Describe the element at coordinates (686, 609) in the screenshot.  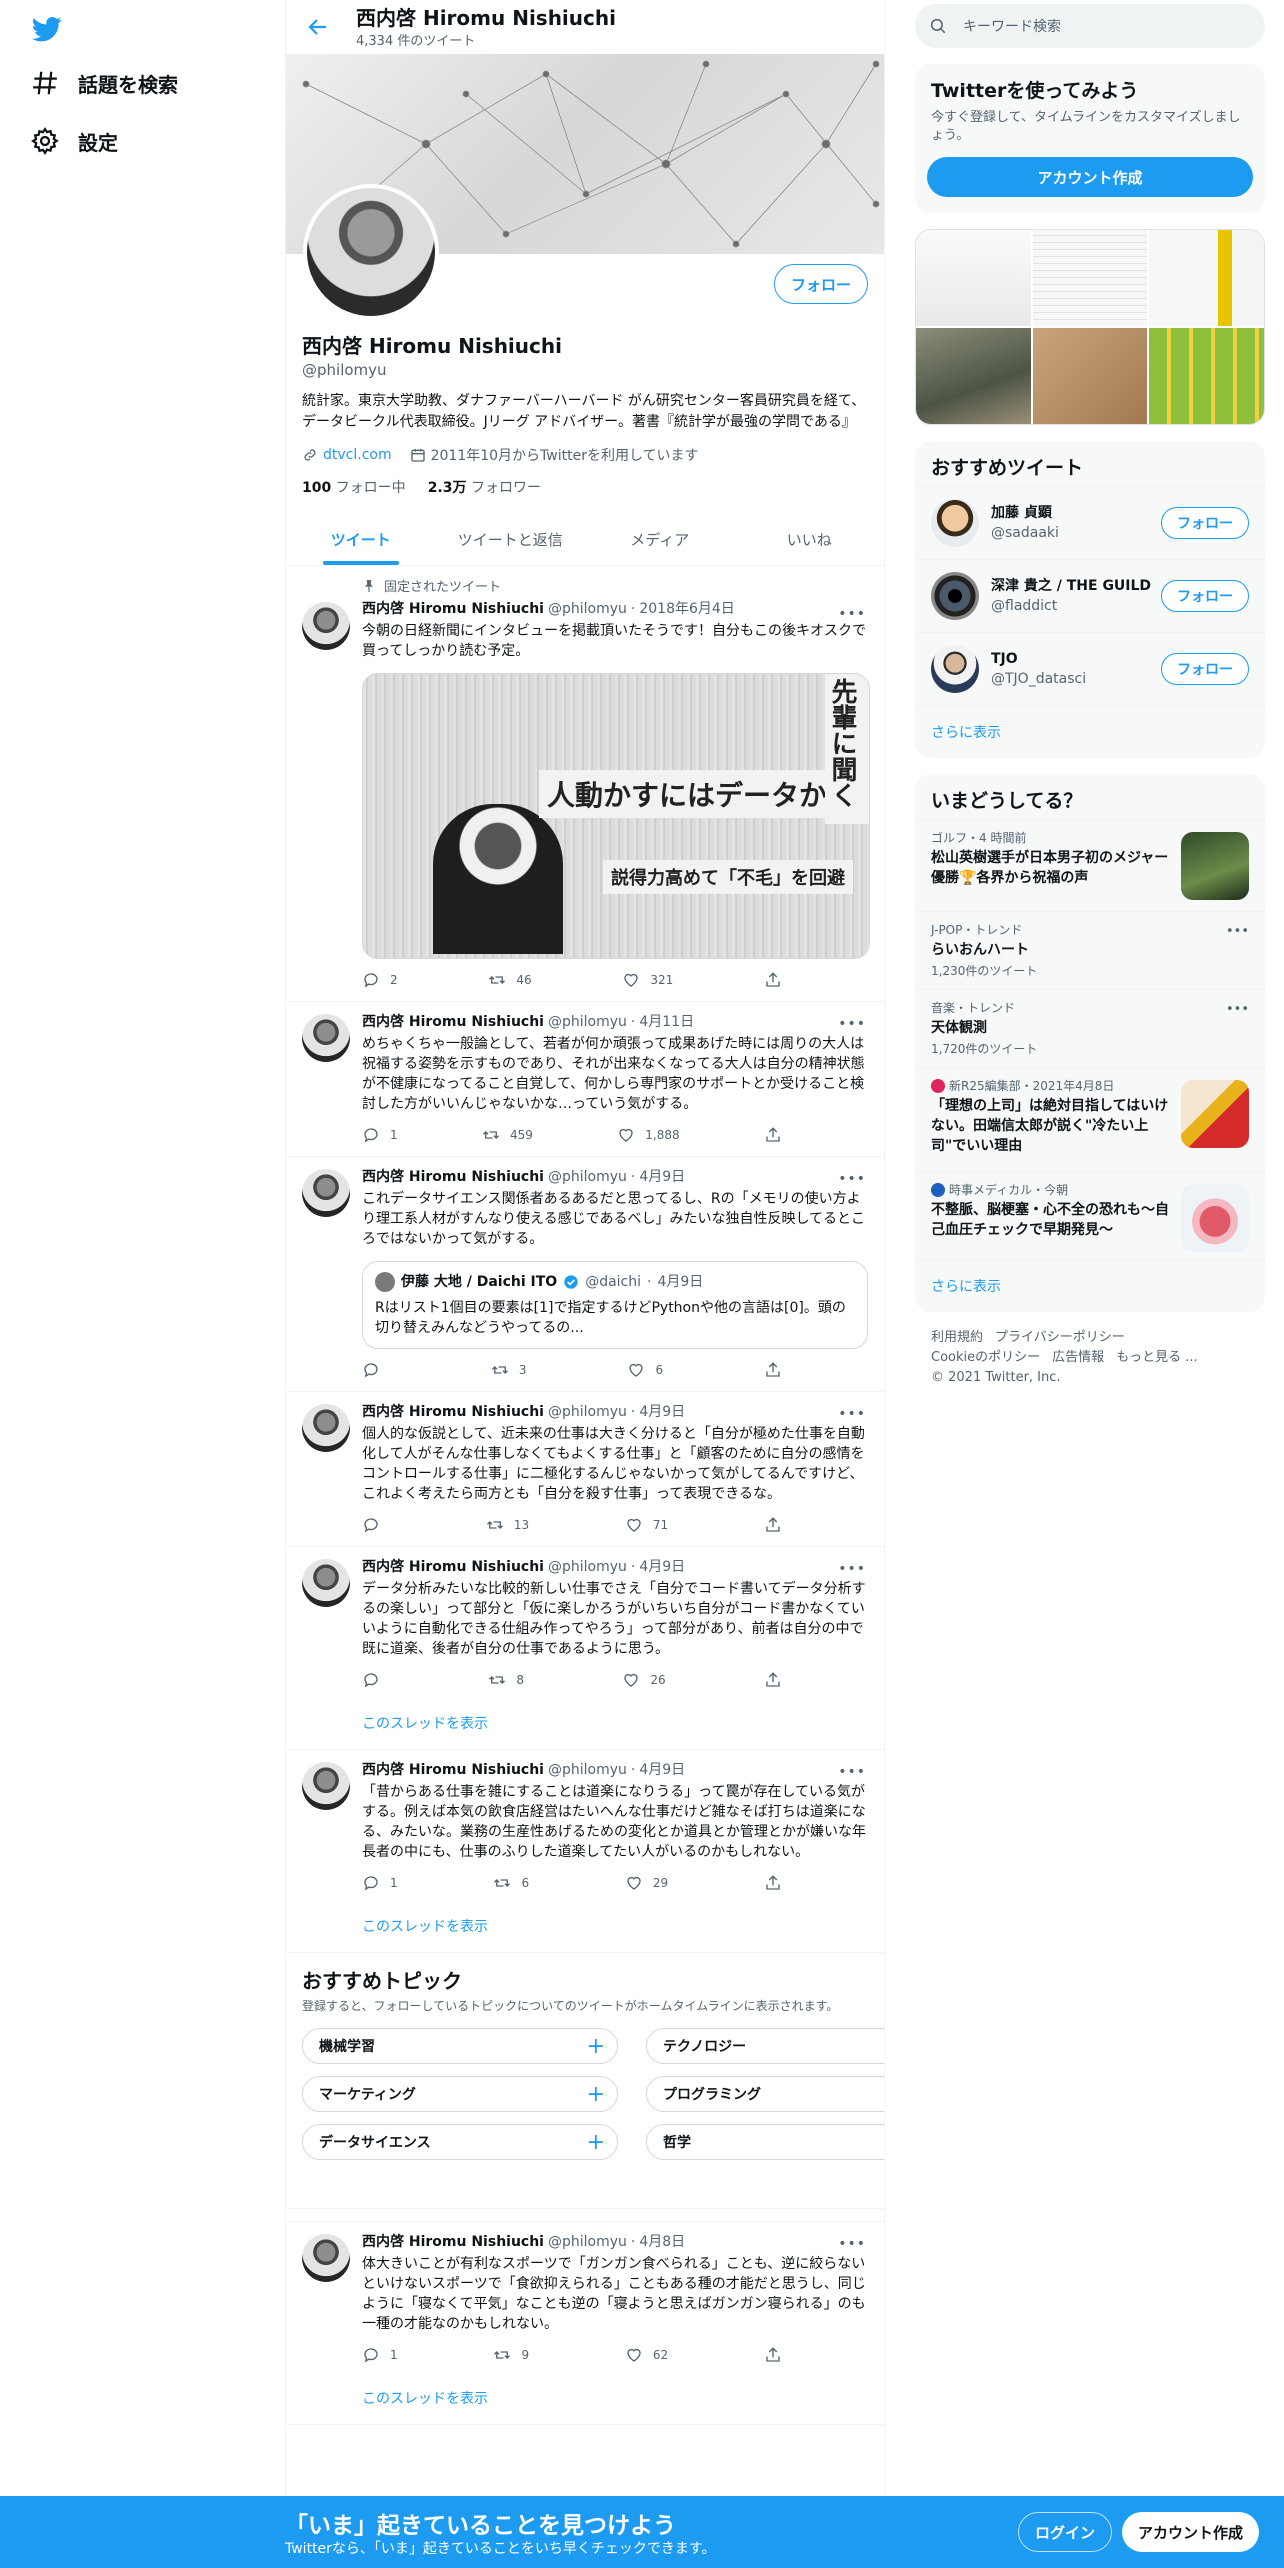
I see `tweet-date: 2018年6月4日` at that location.